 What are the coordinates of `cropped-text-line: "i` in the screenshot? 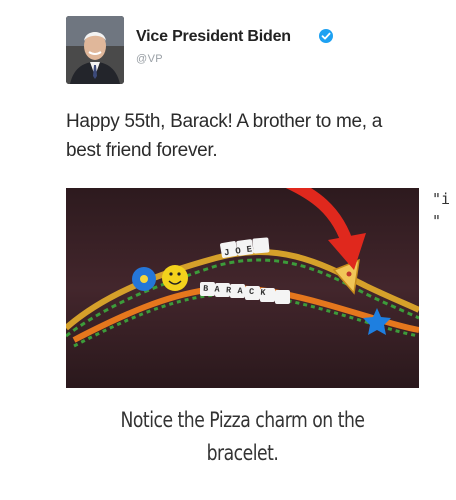 It's located at (441, 199).